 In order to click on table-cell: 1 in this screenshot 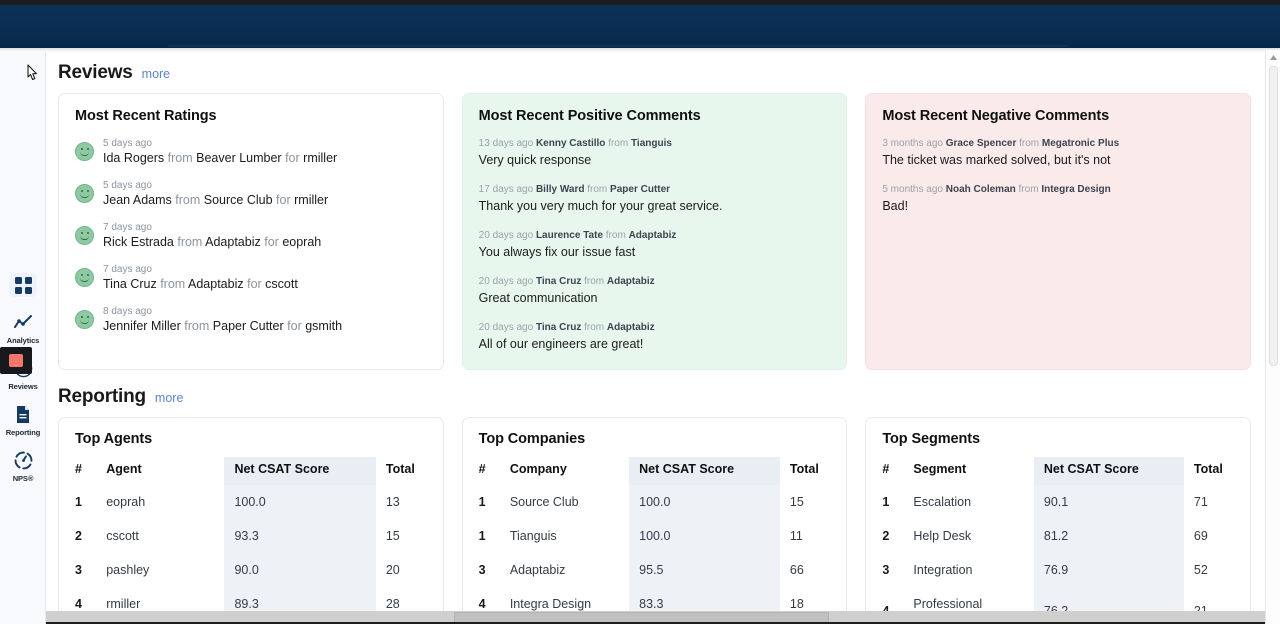, I will do `click(78, 502)`.